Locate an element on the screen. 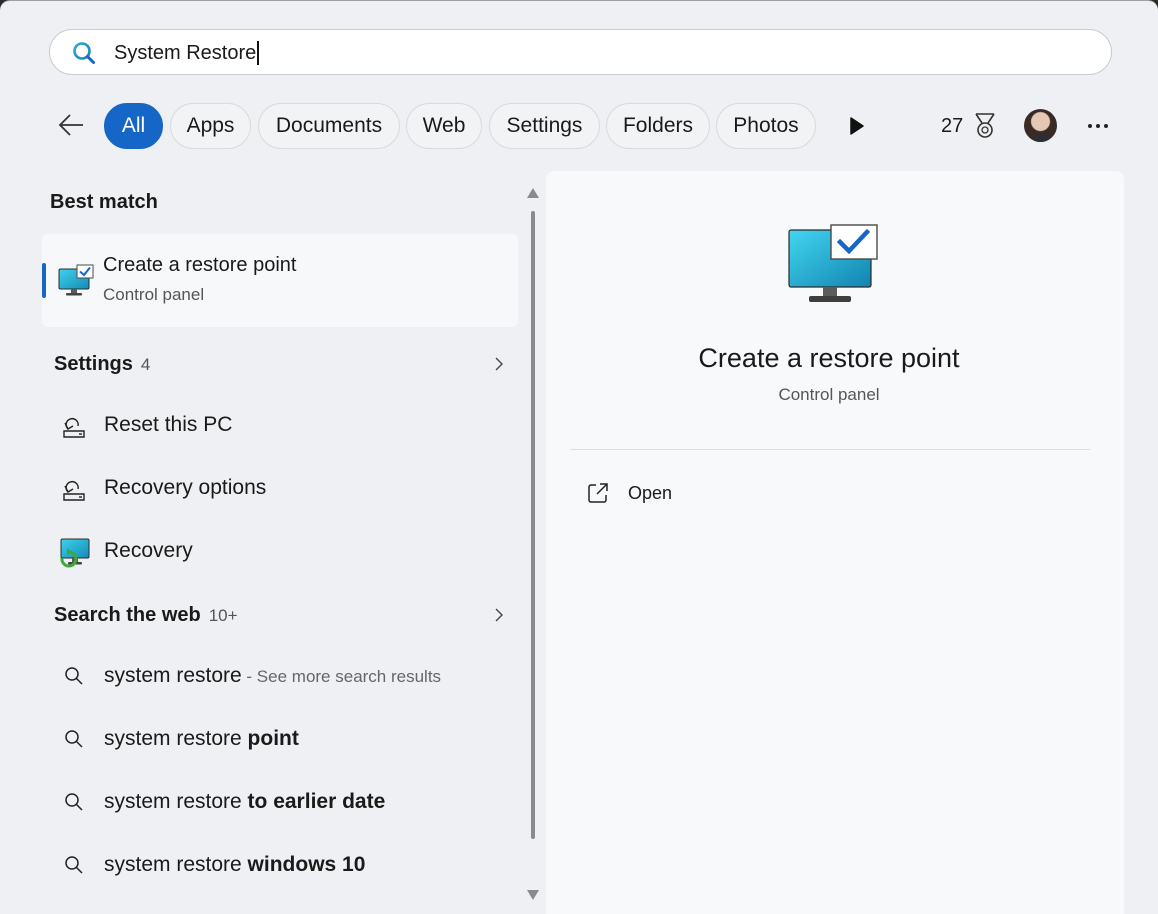  filter-photos: Photos is located at coordinates (766, 126).